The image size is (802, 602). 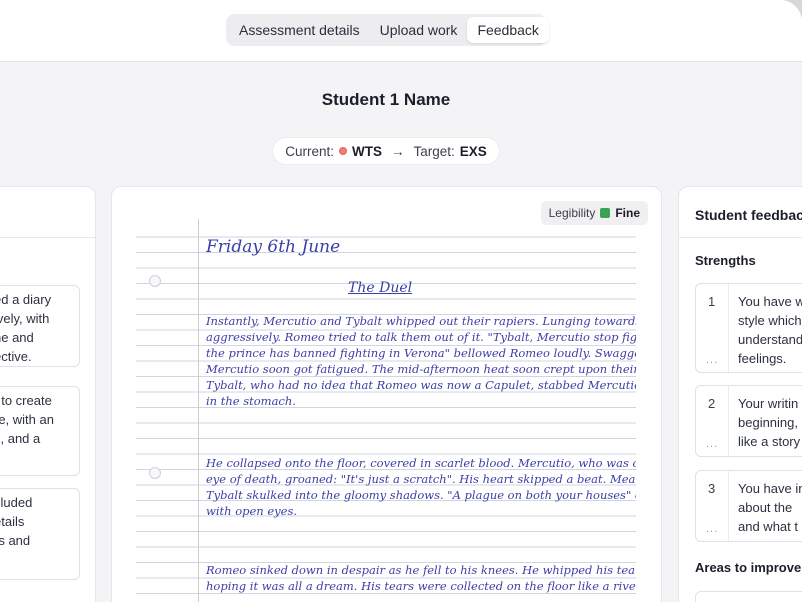 I want to click on current-label: Current:, so click(x=309, y=151).